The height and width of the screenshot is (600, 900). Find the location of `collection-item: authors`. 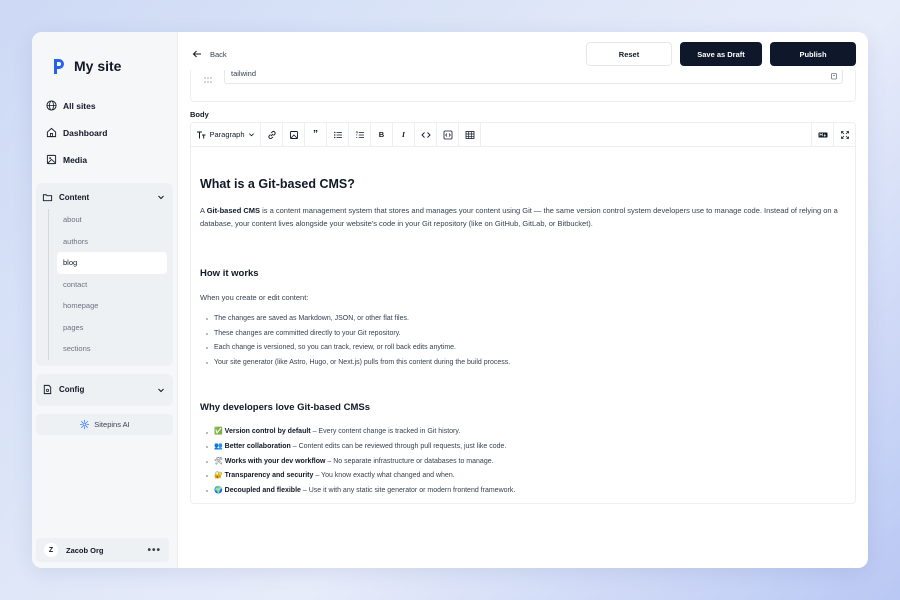

collection-item: authors is located at coordinates (112, 242).